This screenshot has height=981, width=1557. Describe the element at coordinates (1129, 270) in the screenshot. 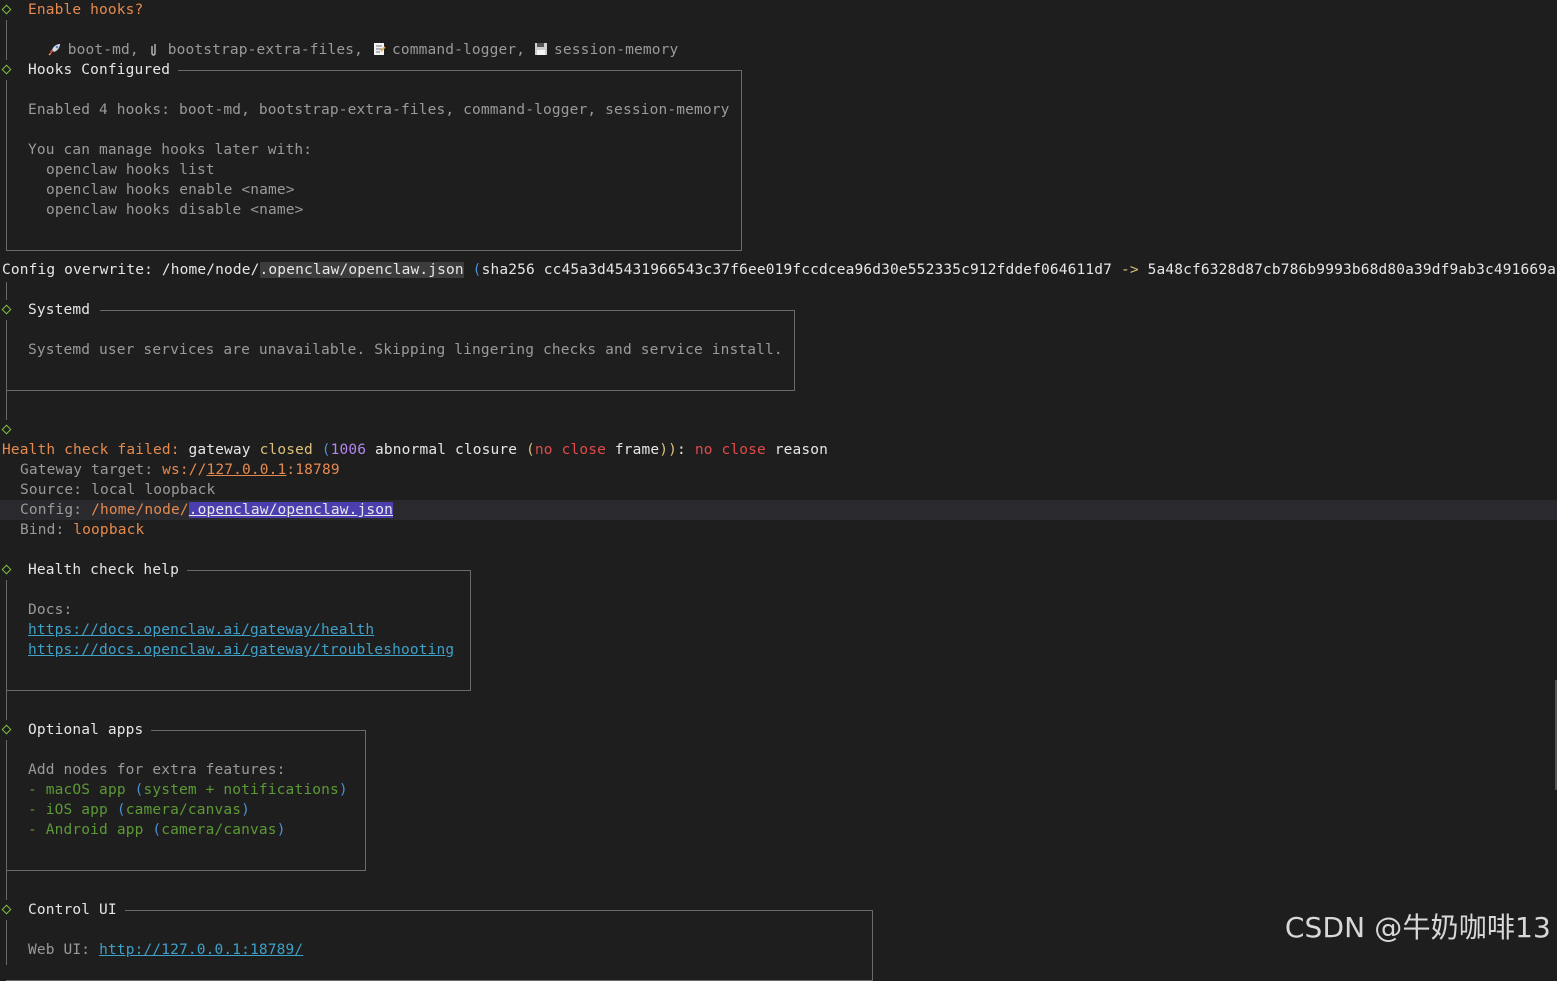

I see `hash-arrow: ->` at that location.